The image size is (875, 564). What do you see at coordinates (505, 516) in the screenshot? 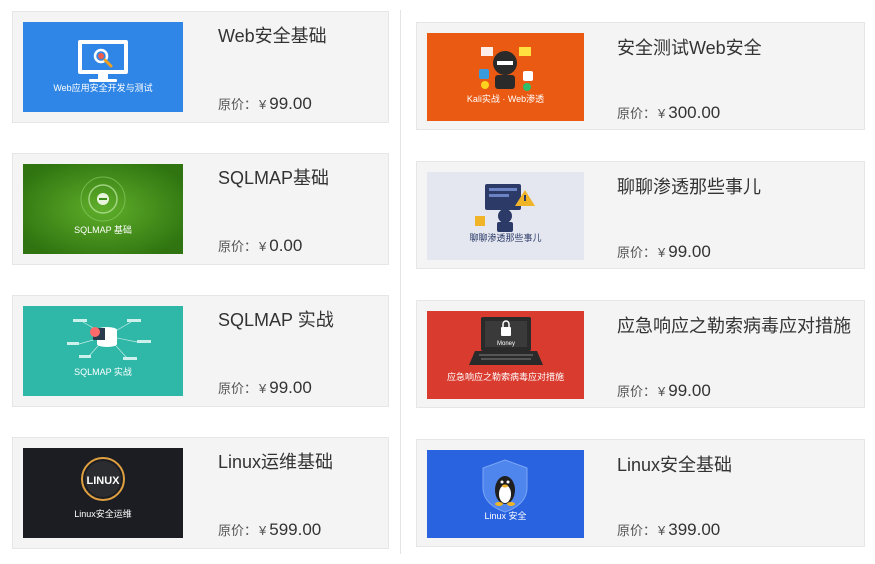
I see `thumbnail-caption: Linux 安全` at bounding box center [505, 516].